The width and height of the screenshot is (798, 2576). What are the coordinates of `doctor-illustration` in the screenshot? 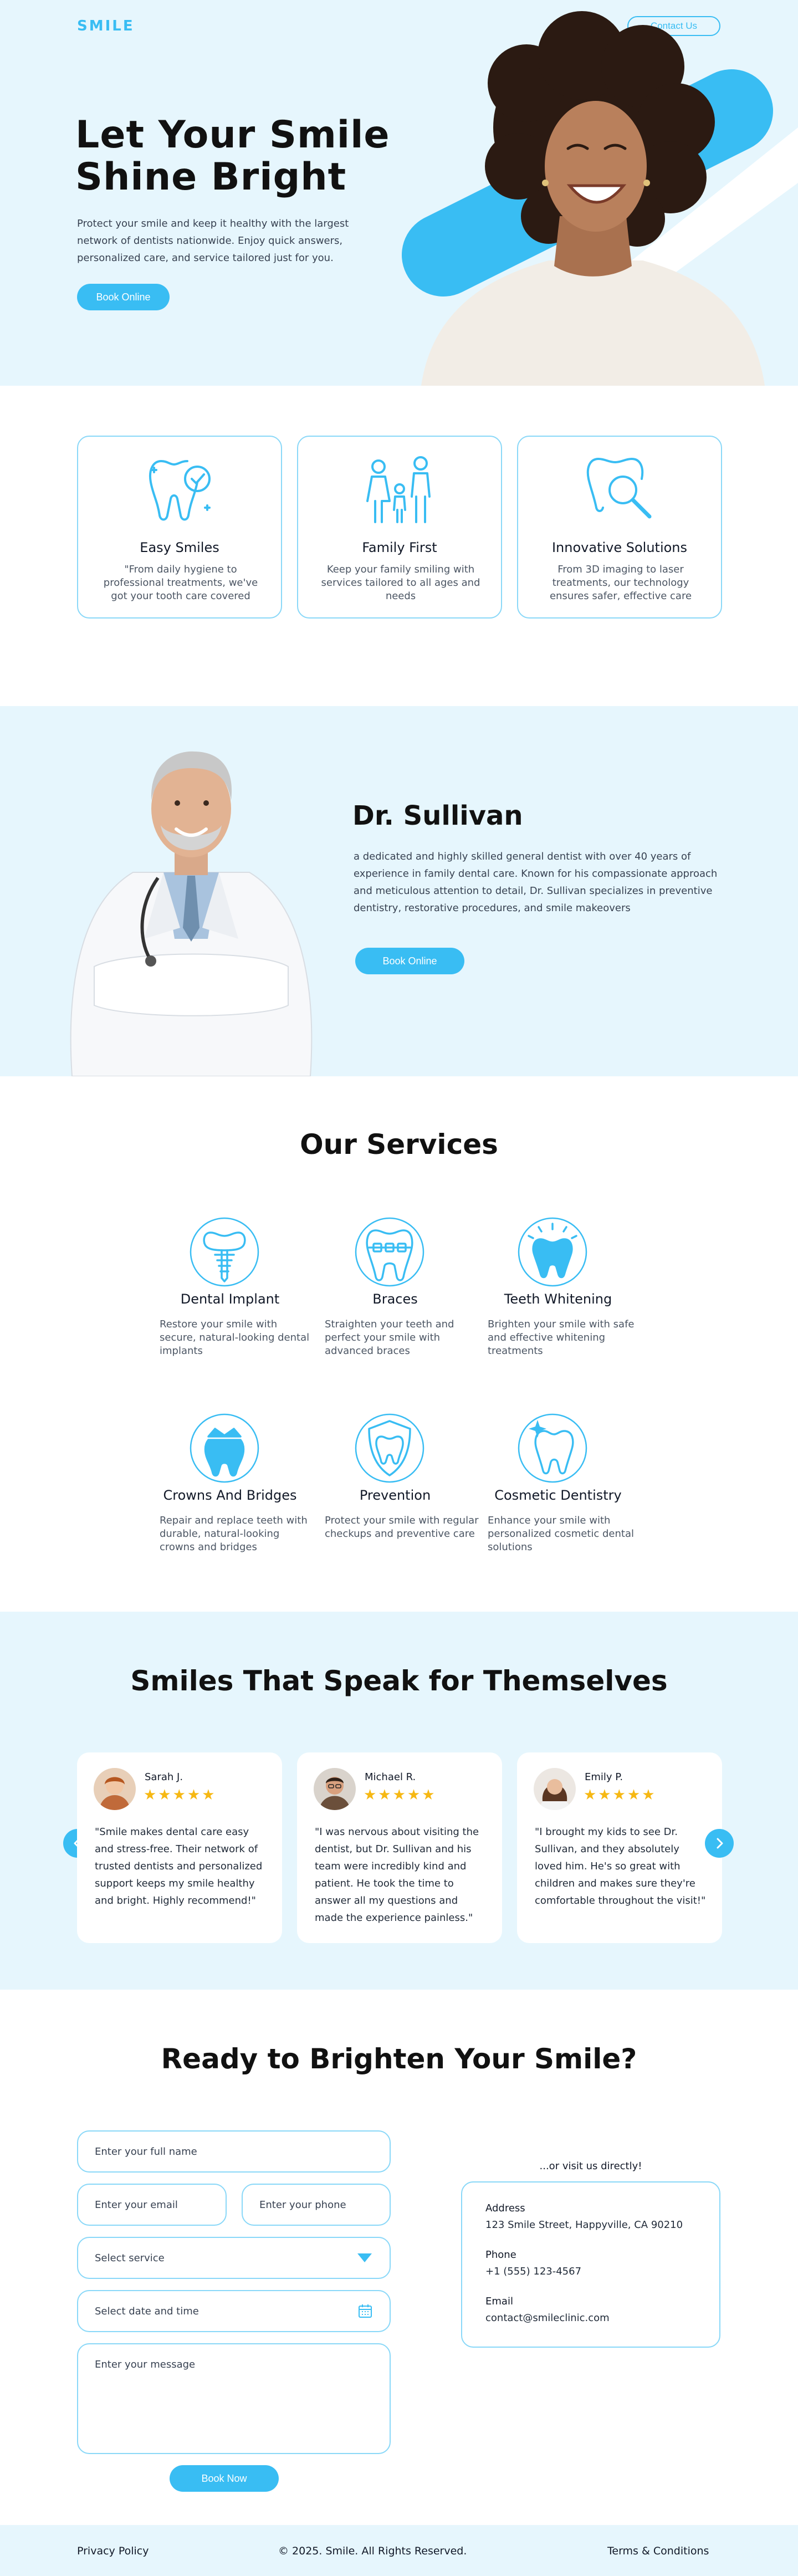 It's located at (191, 913).